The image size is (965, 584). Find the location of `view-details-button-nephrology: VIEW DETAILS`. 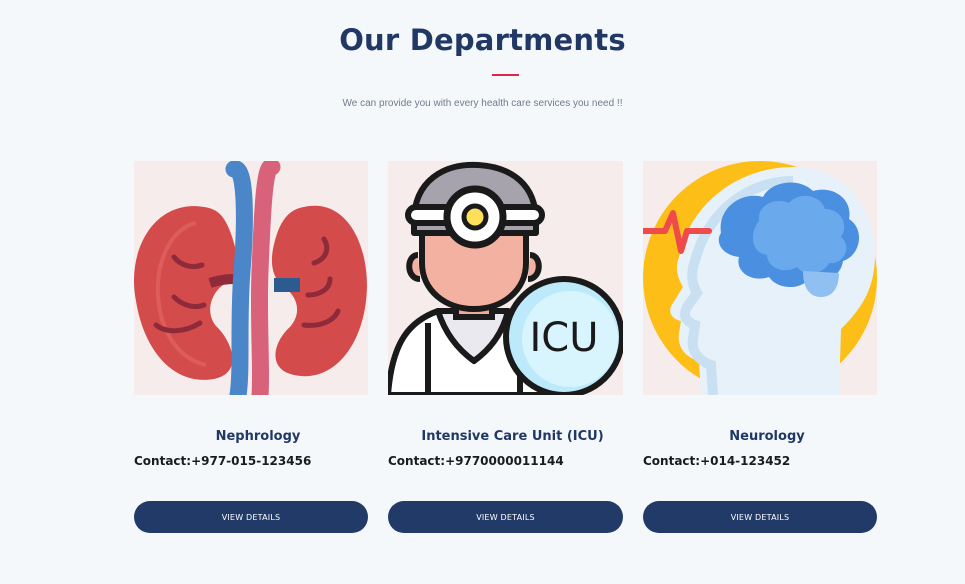

view-details-button-nephrology: VIEW DETAILS is located at coordinates (251, 517).